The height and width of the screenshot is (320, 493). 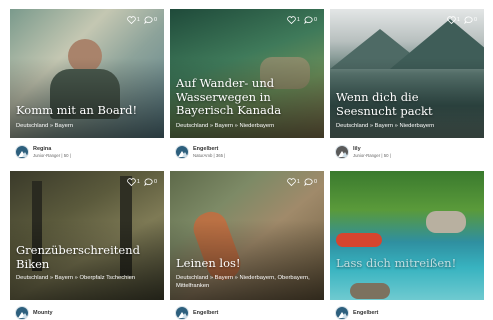 I want to click on story-title: Grenzüberschreitend Biken, so click(x=87, y=257).